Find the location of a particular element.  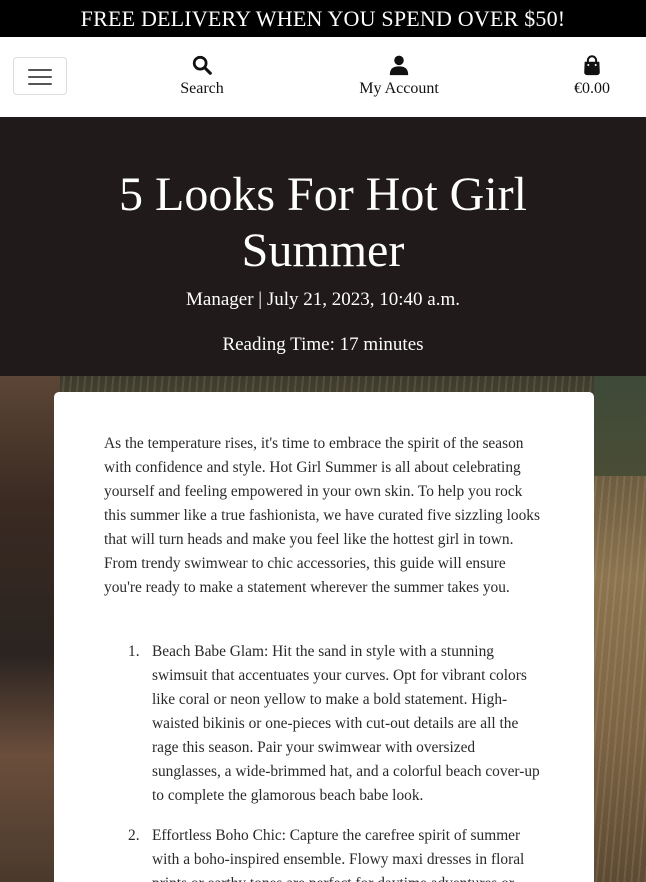

post-meta: Manager | July 21, 2023, 10:40 a.m. is located at coordinates (323, 299).